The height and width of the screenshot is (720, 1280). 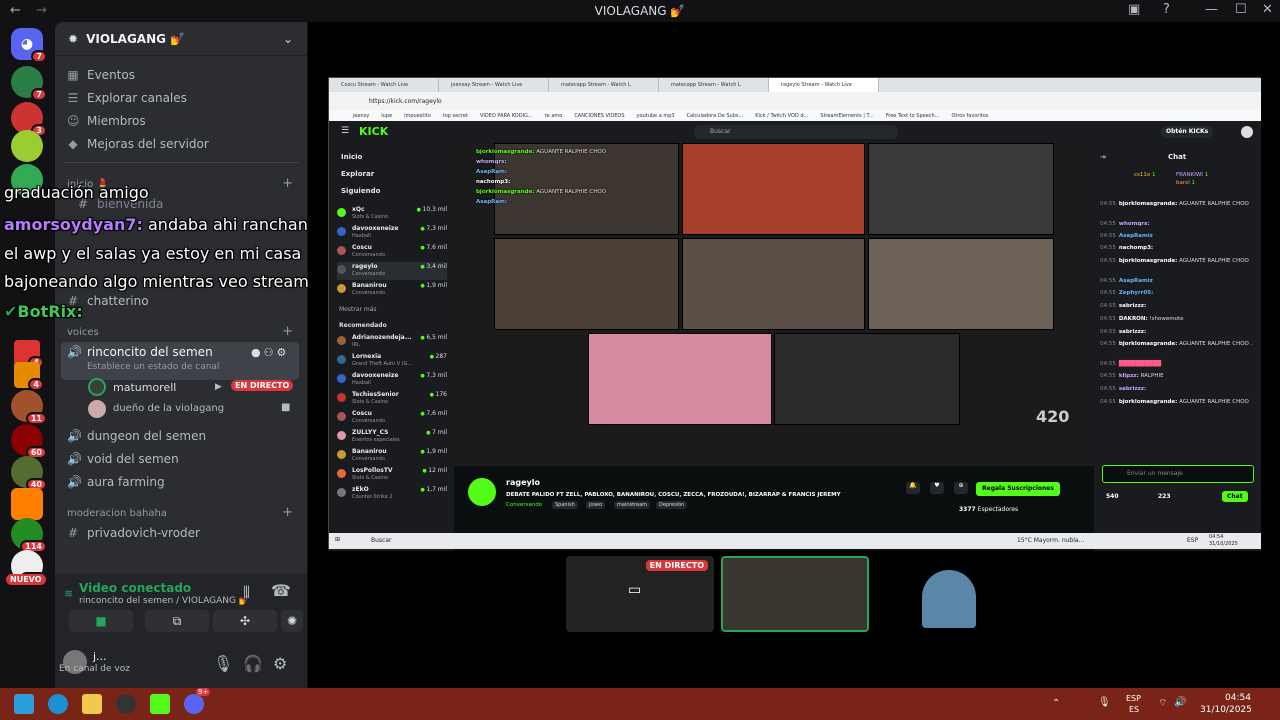 What do you see at coordinates (1164, 496) in the screenshot?
I see `tags-count: 223` at bounding box center [1164, 496].